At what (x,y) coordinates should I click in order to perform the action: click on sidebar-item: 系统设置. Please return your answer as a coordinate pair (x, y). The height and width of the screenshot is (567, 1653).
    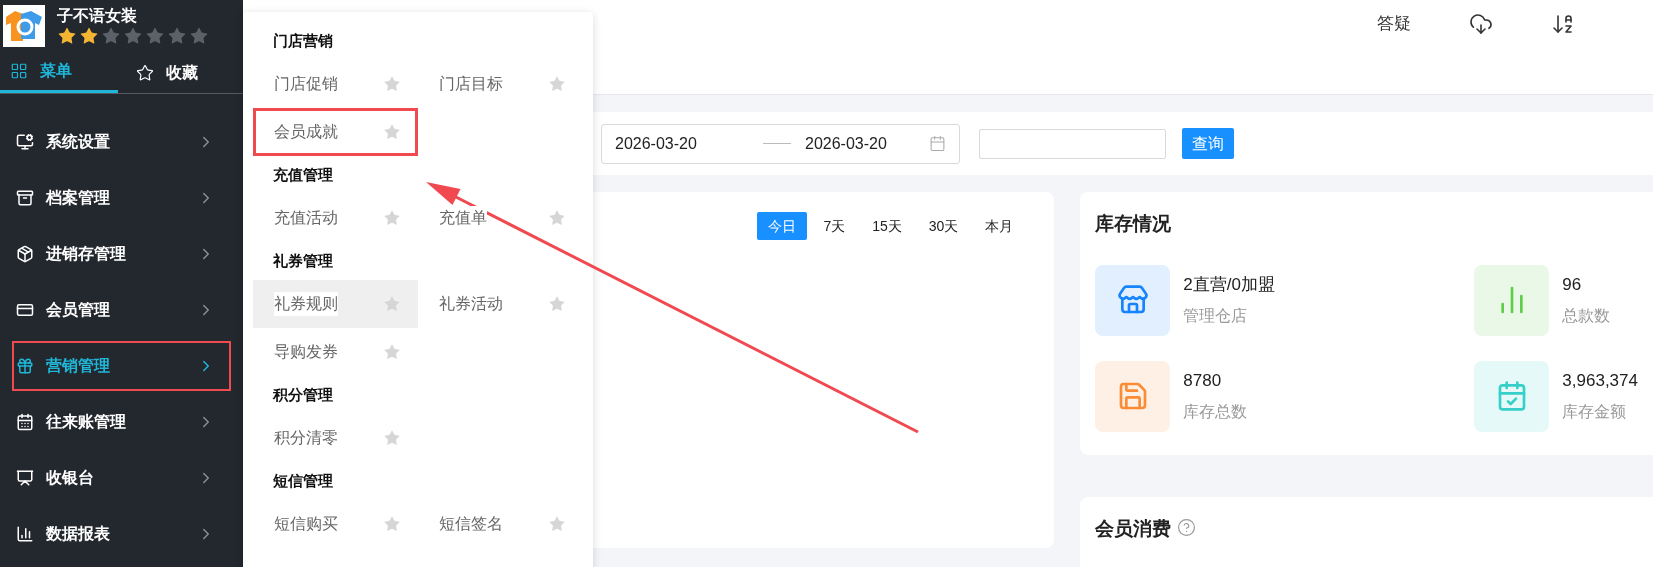
    Looking at the image, I should click on (121, 142).